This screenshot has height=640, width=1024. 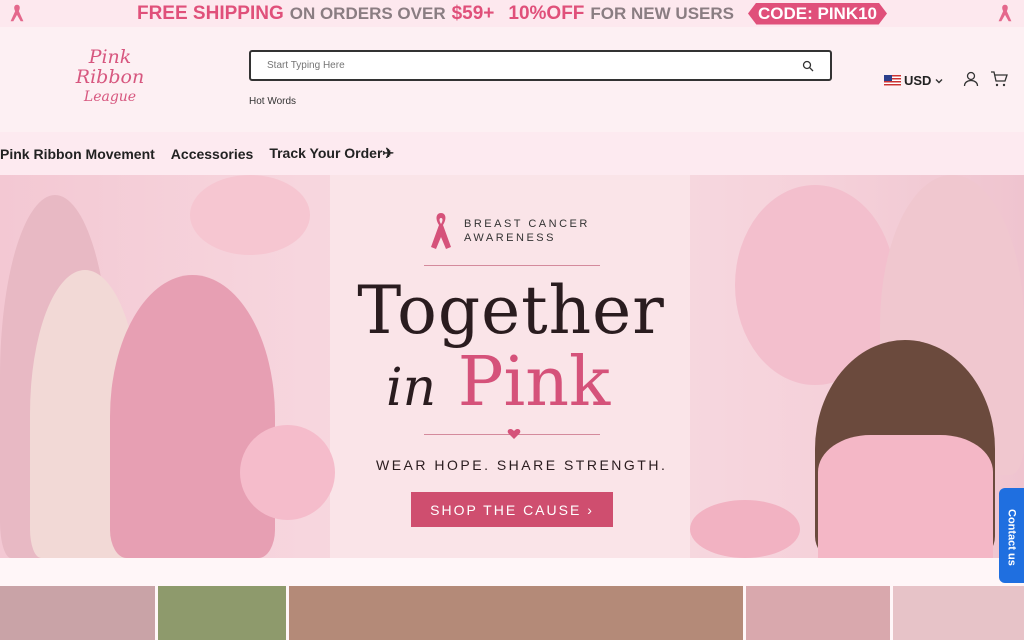 What do you see at coordinates (110, 57) in the screenshot?
I see `logo-line-1: Pink` at bounding box center [110, 57].